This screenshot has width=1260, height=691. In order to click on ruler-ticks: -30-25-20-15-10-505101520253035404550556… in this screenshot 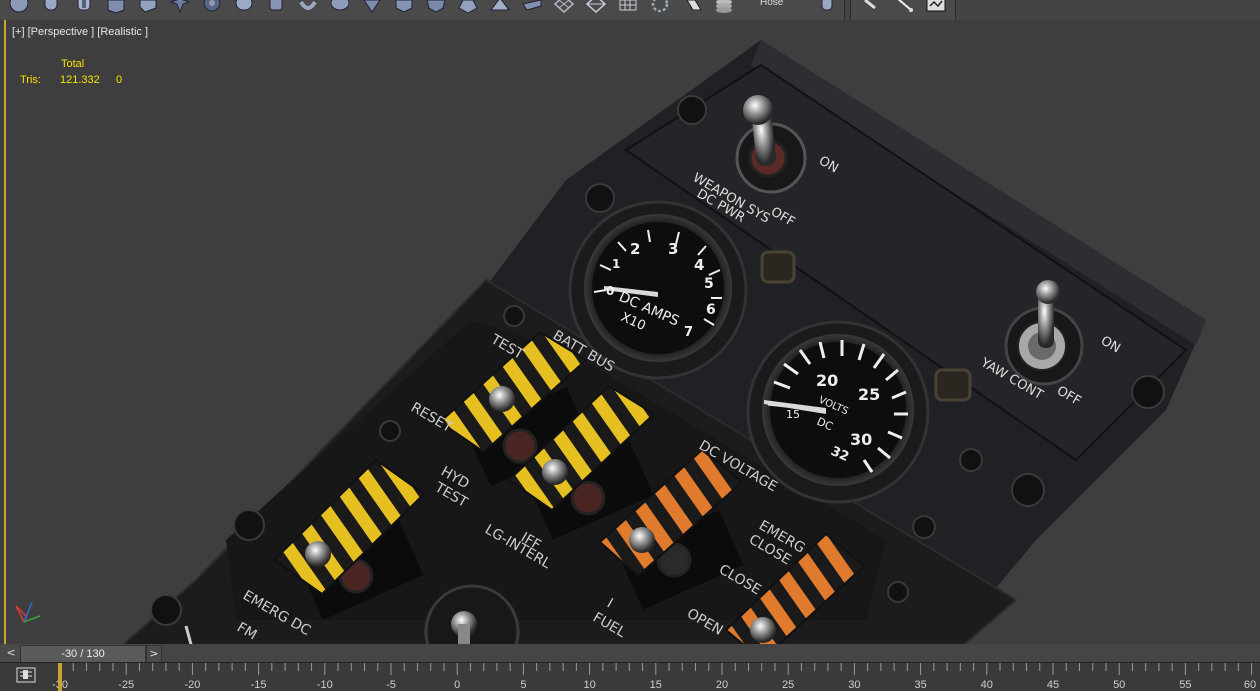, I will do `click(654, 677)`.